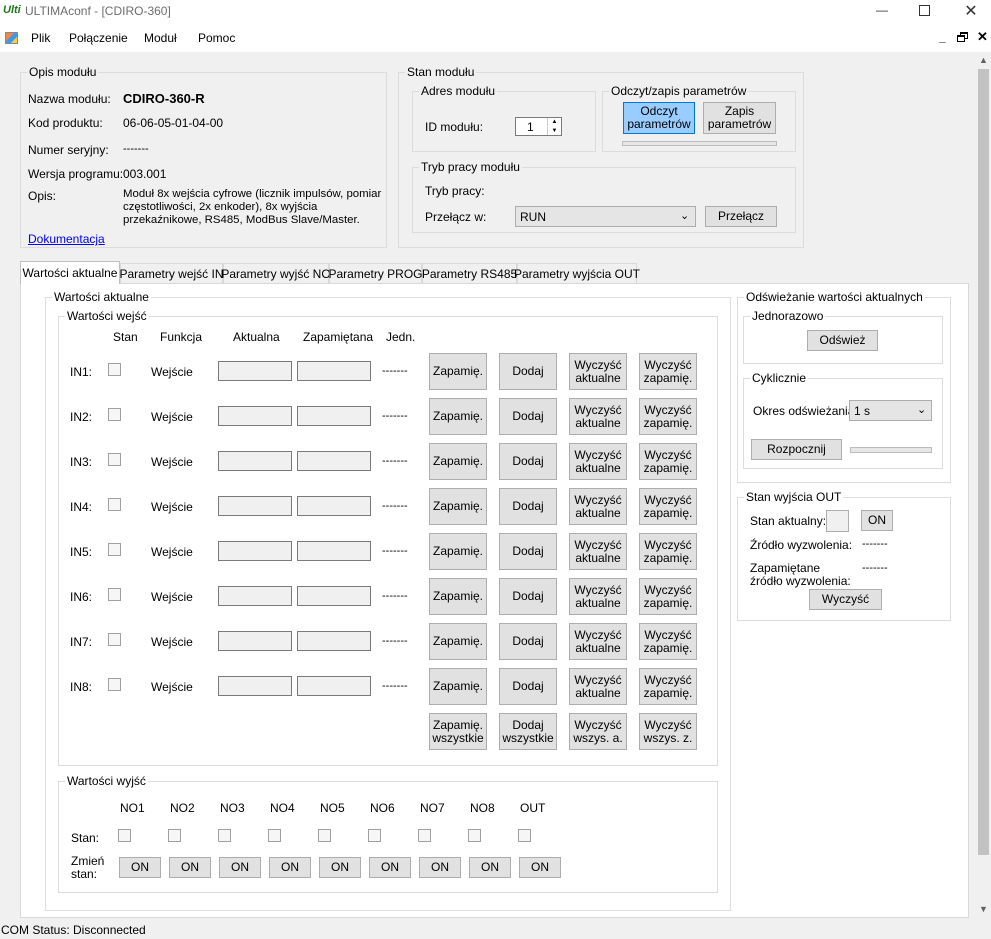  I want to click on description-label: Opis:, so click(42, 196).